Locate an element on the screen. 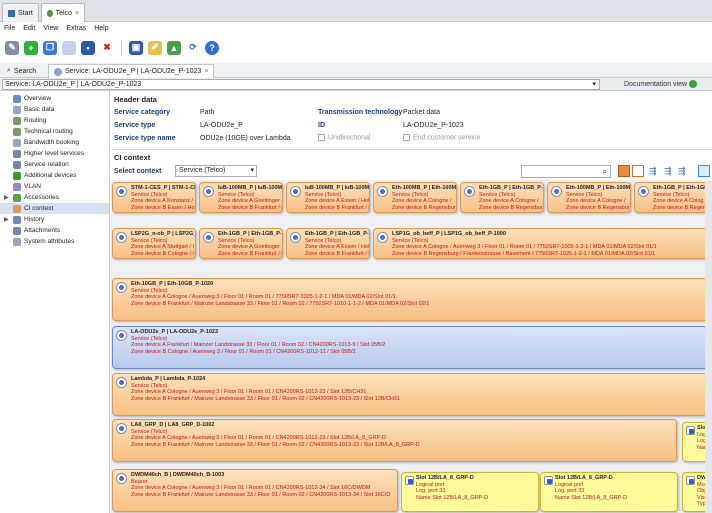  sidebar-item-vlan: VLAN is located at coordinates (54, 186).